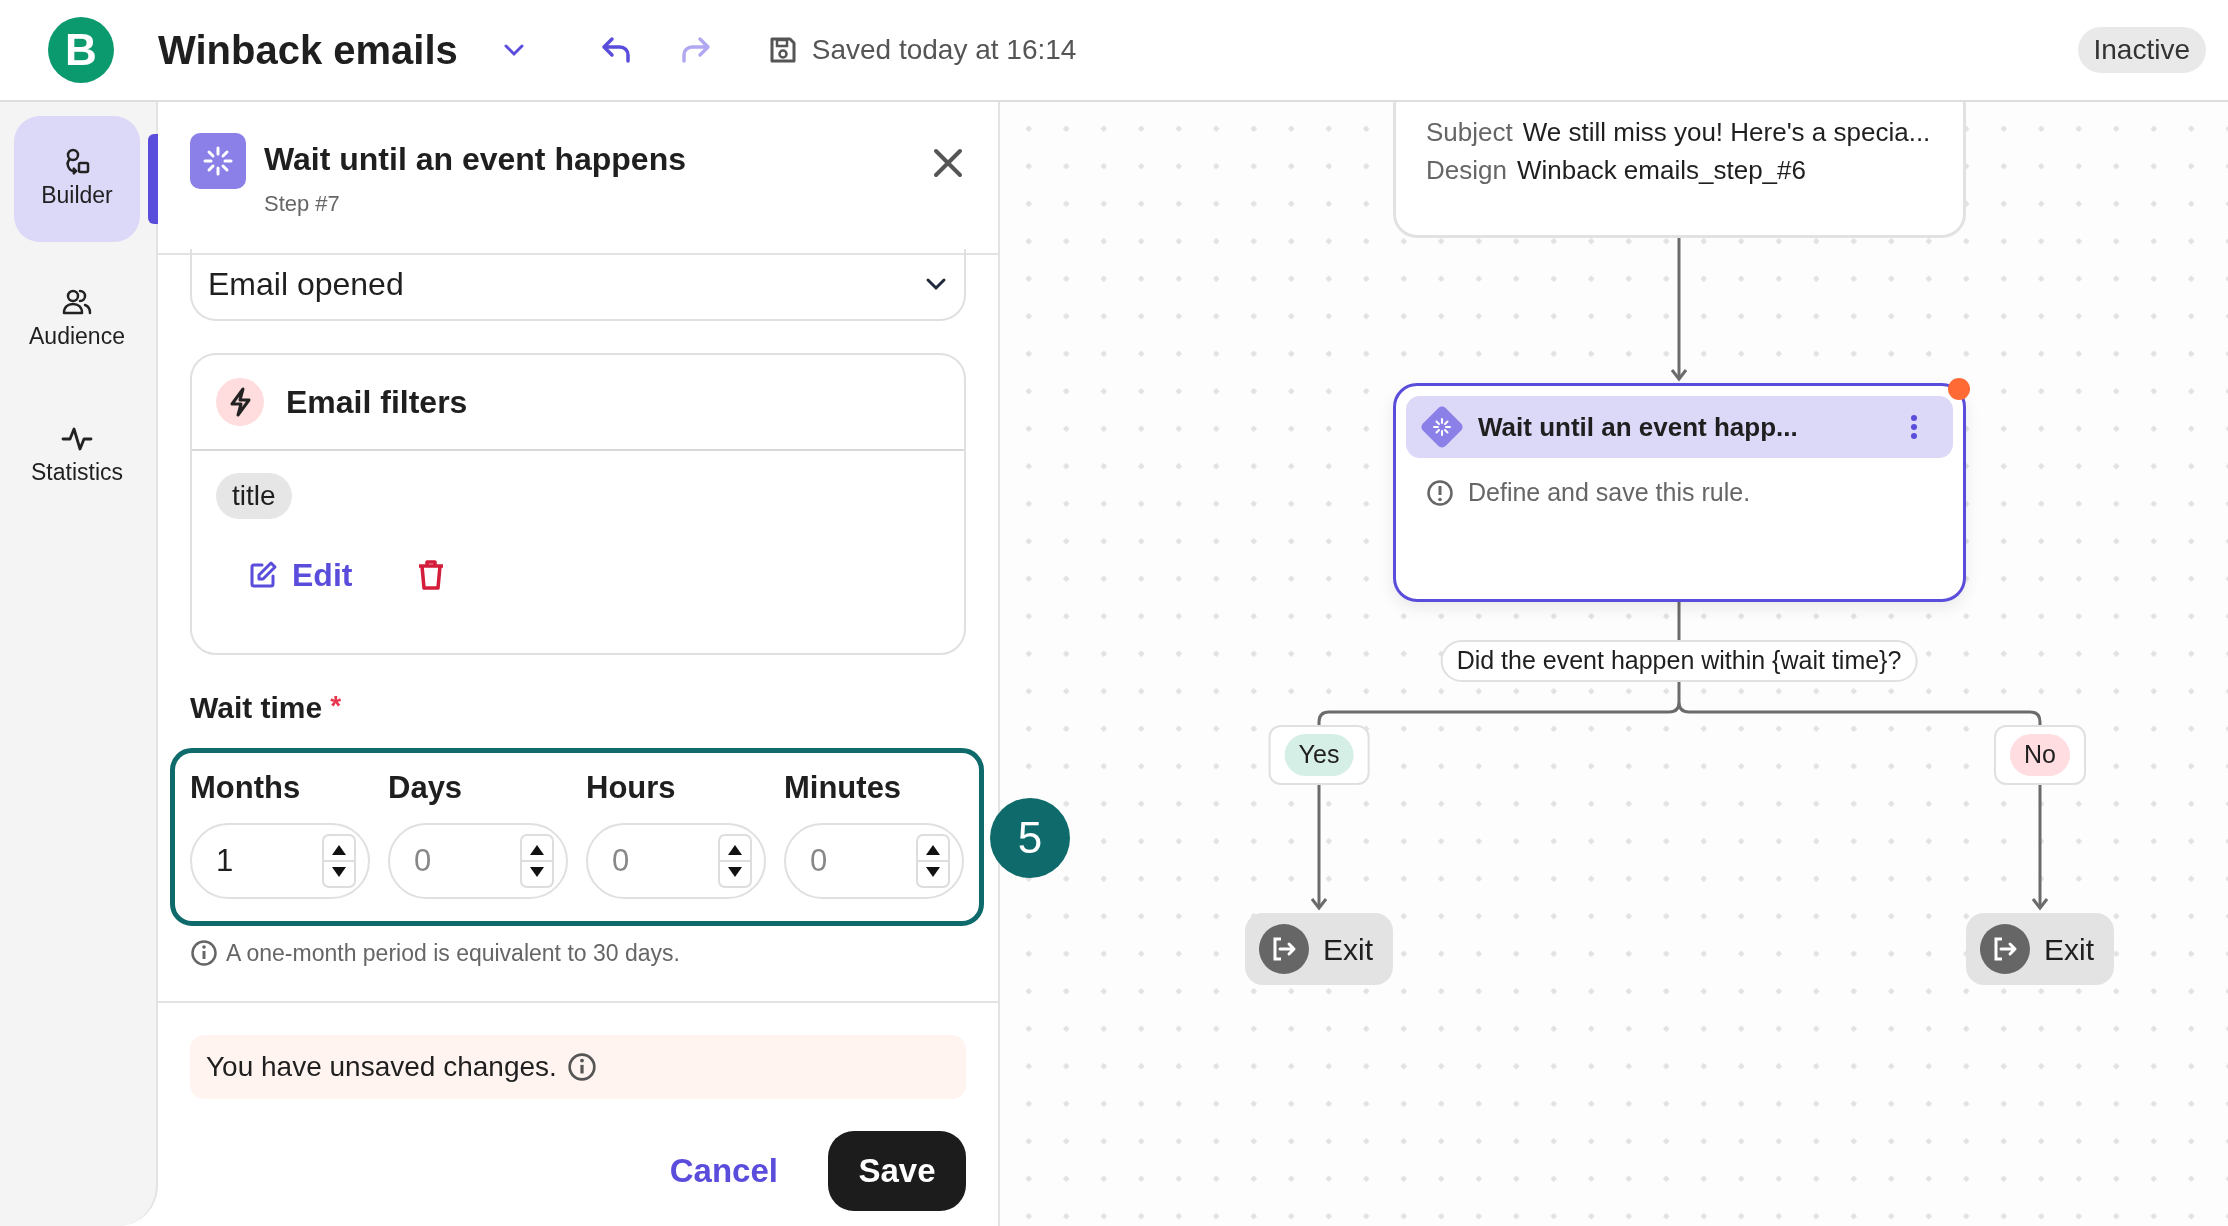 The height and width of the screenshot is (1226, 2228). I want to click on wait-node: Wait until an event happ... Define and save this rule., so click(1679, 492).